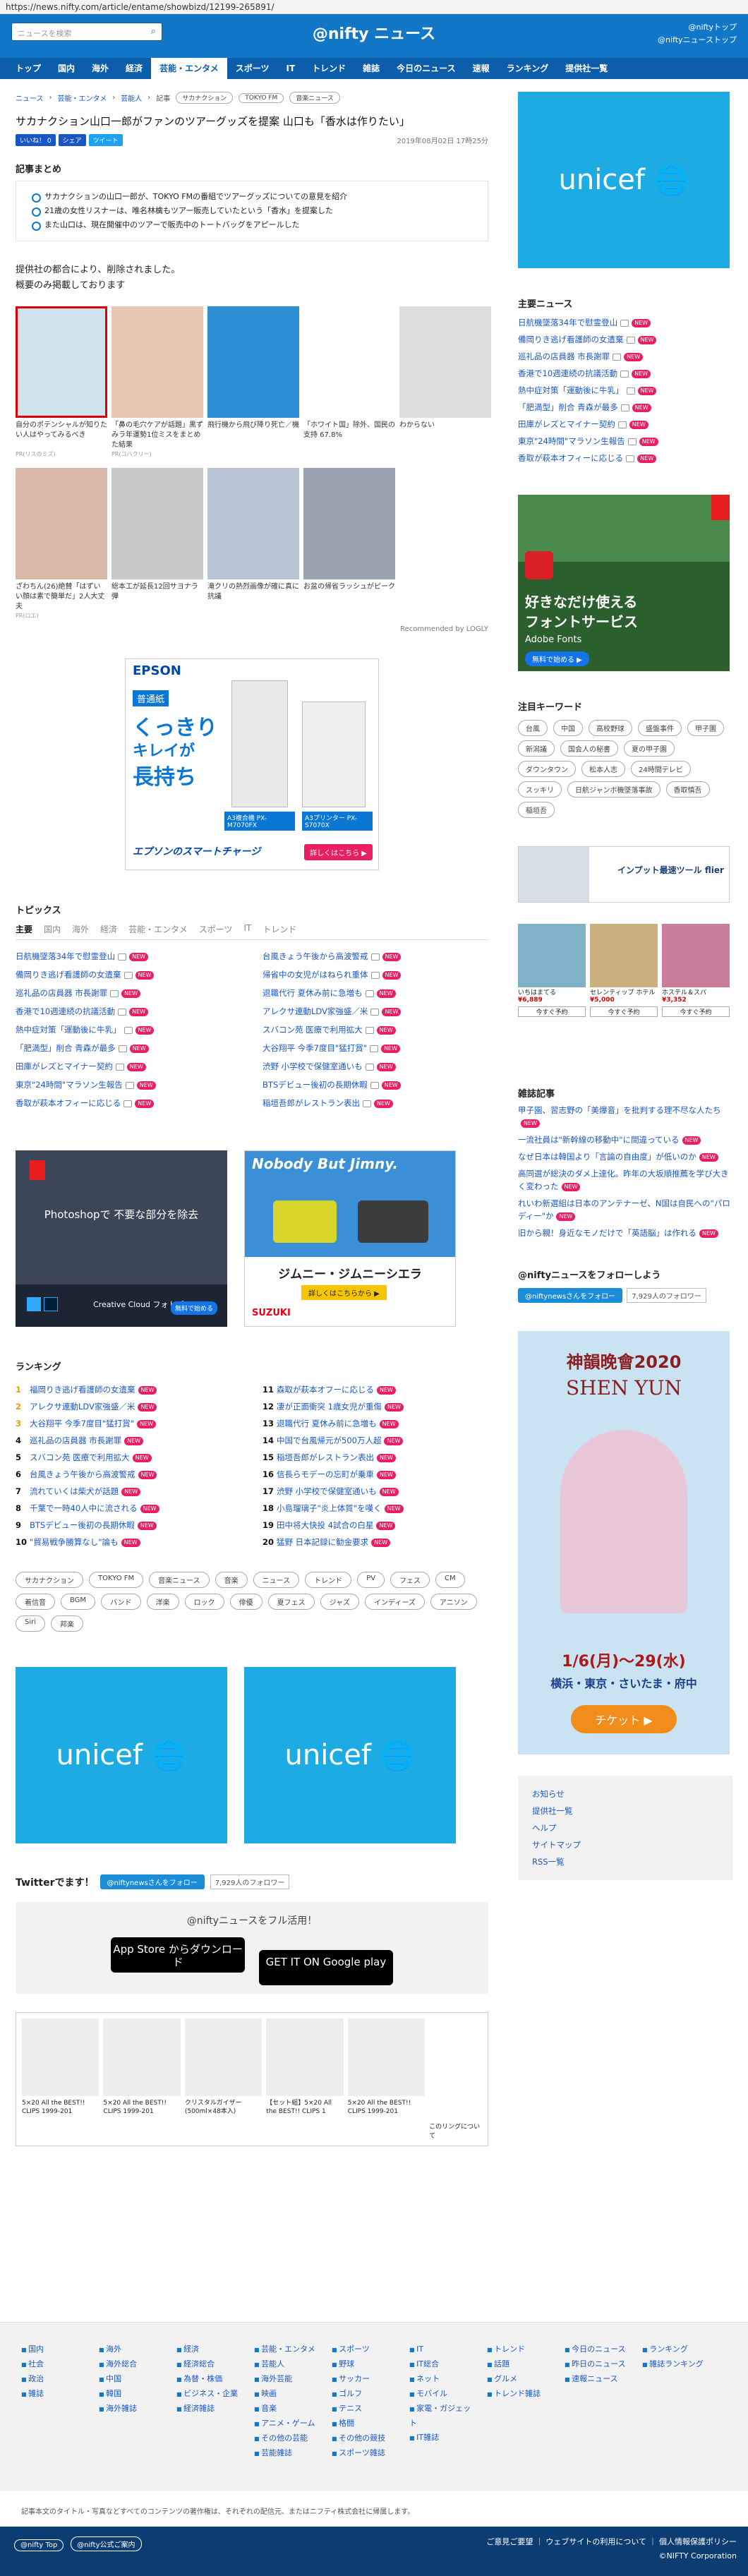  What do you see at coordinates (349, 382) in the screenshot?
I see `recommend-card: 「ホワイト国」除外、国民の支持 67.8%` at bounding box center [349, 382].